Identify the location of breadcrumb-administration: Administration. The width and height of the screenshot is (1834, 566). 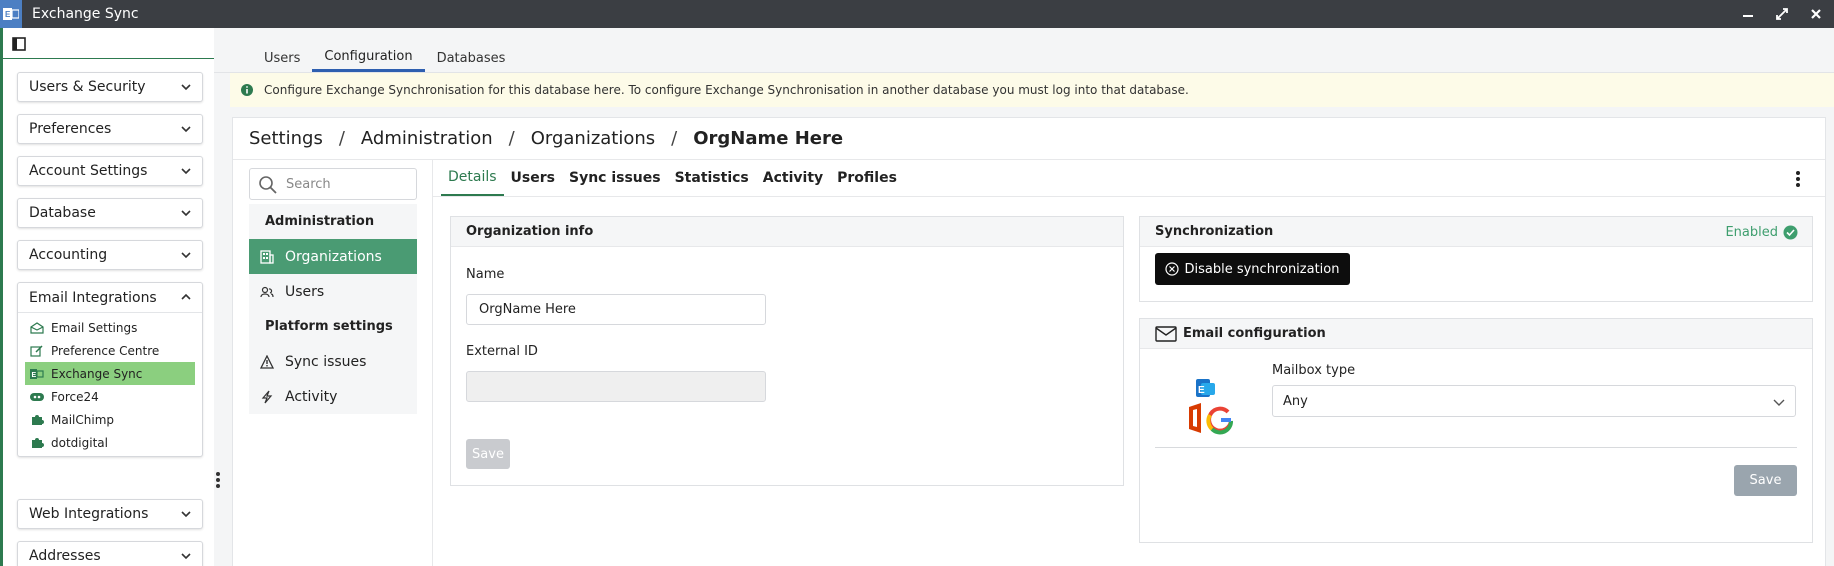
(427, 138).